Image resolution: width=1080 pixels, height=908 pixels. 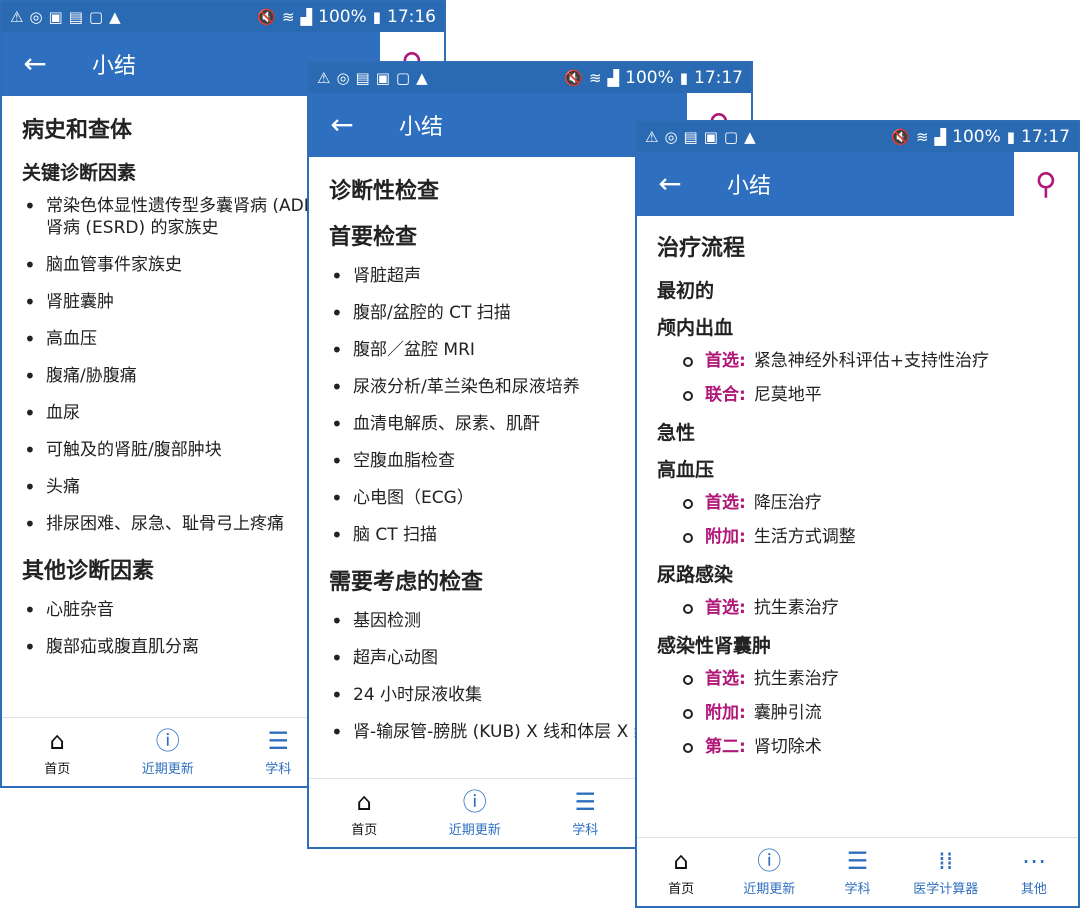 I want to click on treatment-text: 肾切除术, so click(x=787, y=747).